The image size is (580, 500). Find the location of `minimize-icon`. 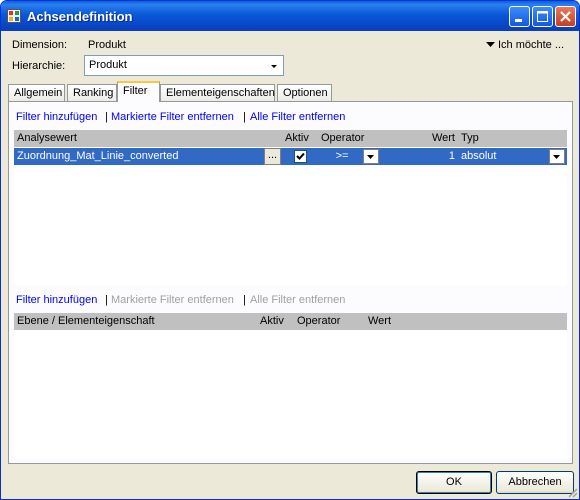

minimize-icon is located at coordinates (518, 20).